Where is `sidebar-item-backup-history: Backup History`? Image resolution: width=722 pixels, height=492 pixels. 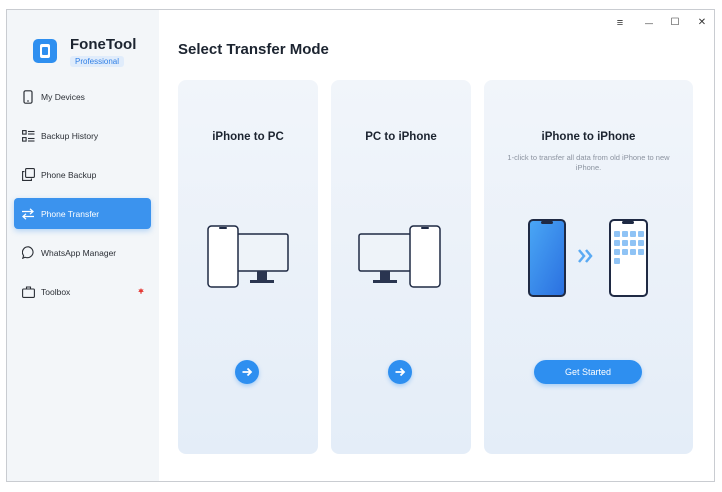
sidebar-item-backup-history: Backup History is located at coordinates (82, 135).